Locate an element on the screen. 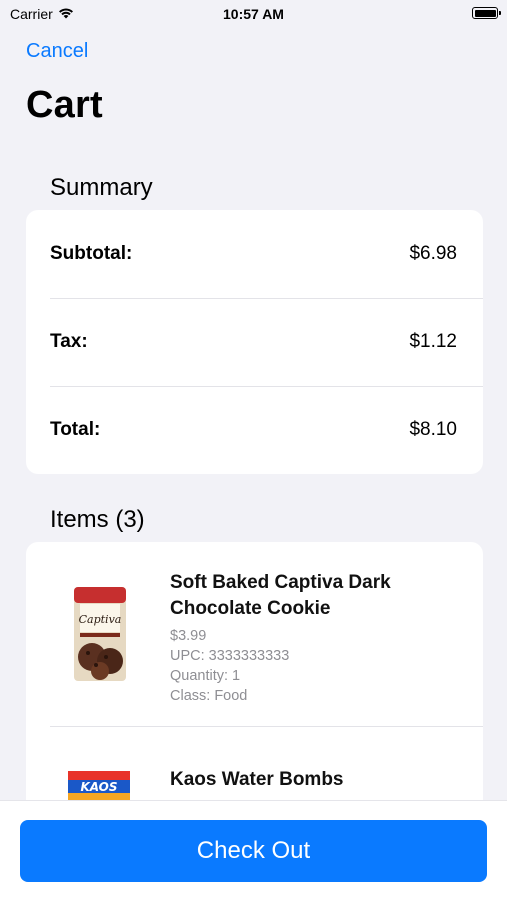  checkout-button: Check Out is located at coordinates (253, 851).